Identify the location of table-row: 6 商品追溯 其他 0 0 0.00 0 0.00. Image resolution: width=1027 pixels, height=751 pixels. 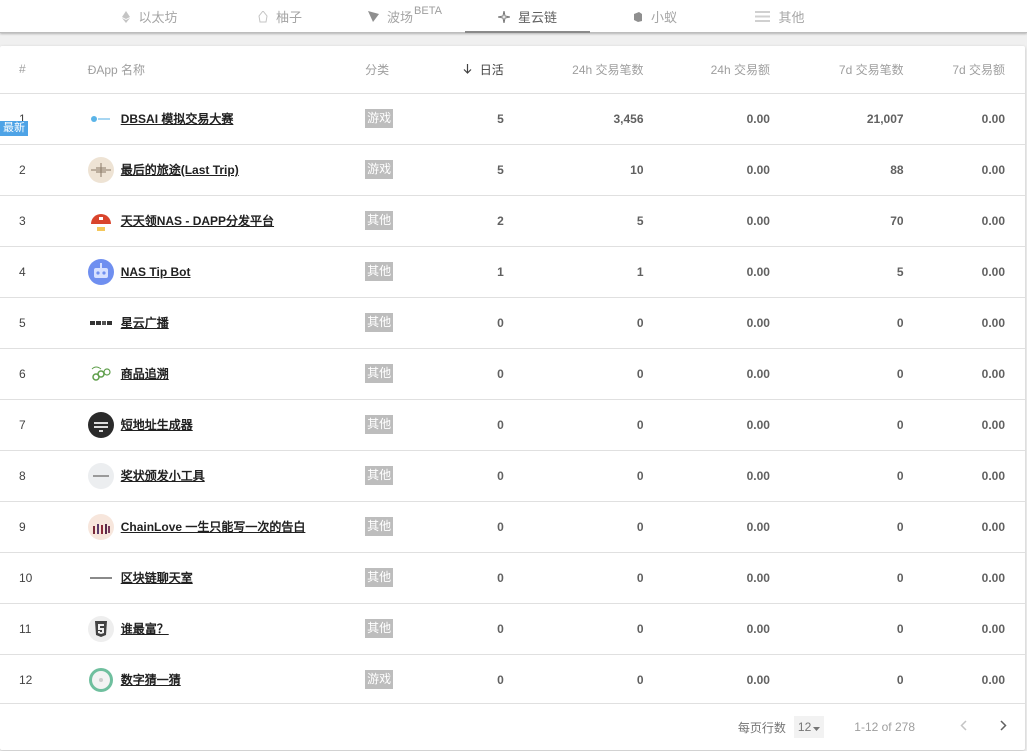
(512, 373).